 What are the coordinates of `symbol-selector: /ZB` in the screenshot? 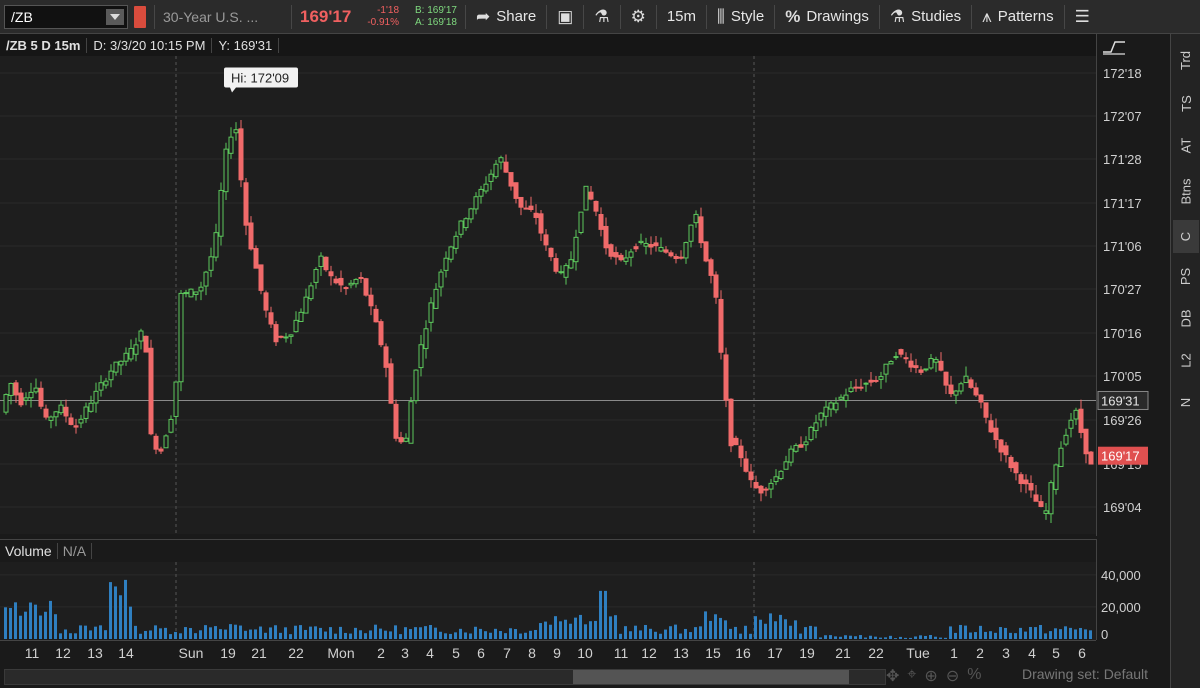 It's located at (66, 16).